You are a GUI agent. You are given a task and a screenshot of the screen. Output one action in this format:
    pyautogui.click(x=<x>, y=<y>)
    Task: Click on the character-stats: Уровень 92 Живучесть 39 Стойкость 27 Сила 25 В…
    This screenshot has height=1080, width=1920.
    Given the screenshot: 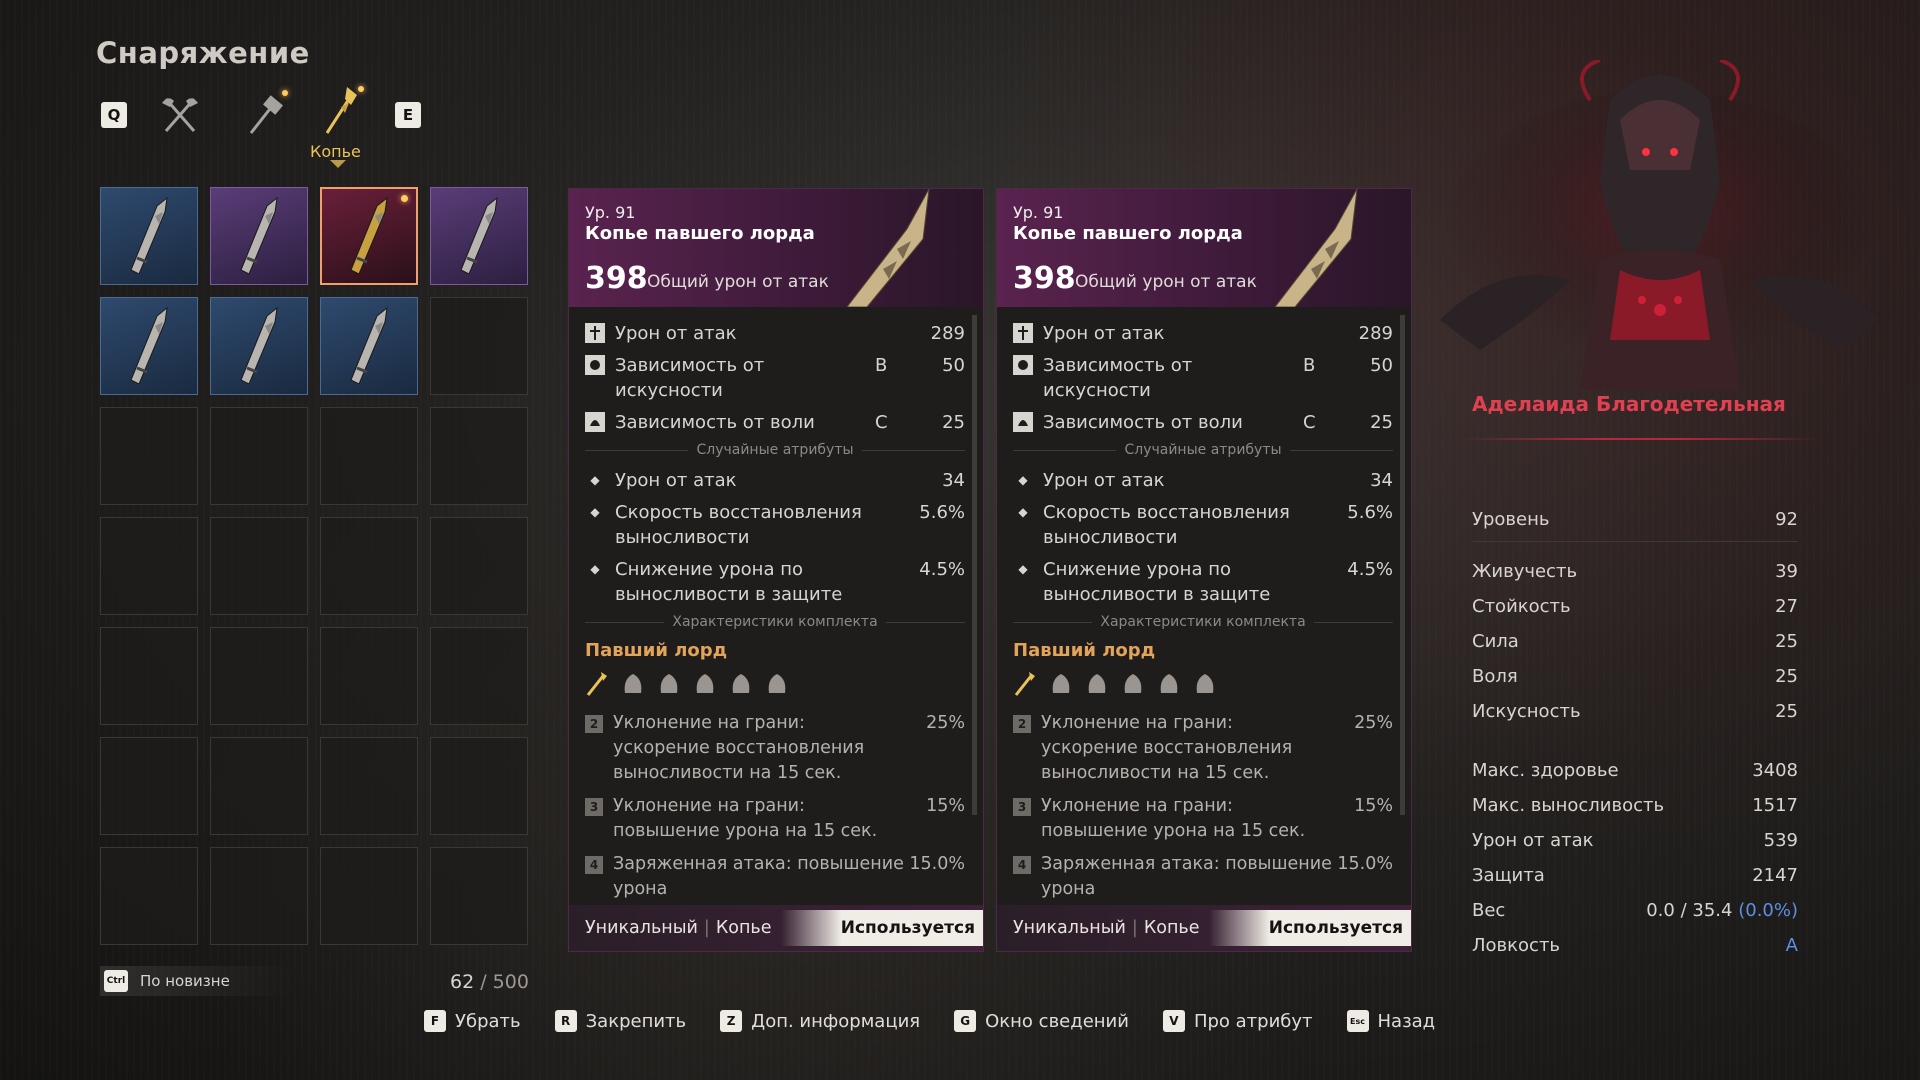 What is the action you would take?
    pyautogui.click(x=1635, y=732)
    